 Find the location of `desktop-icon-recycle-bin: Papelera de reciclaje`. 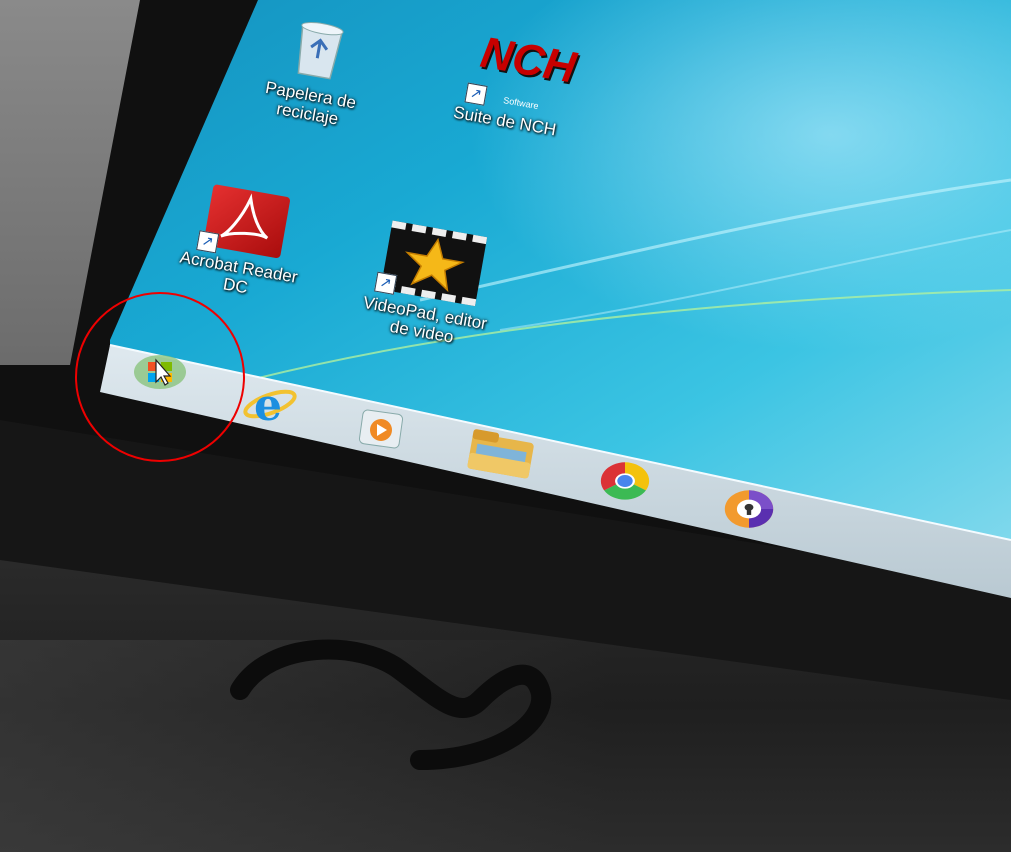

desktop-icon-recycle-bin: Papelera de reciclaje is located at coordinates (315, 70).